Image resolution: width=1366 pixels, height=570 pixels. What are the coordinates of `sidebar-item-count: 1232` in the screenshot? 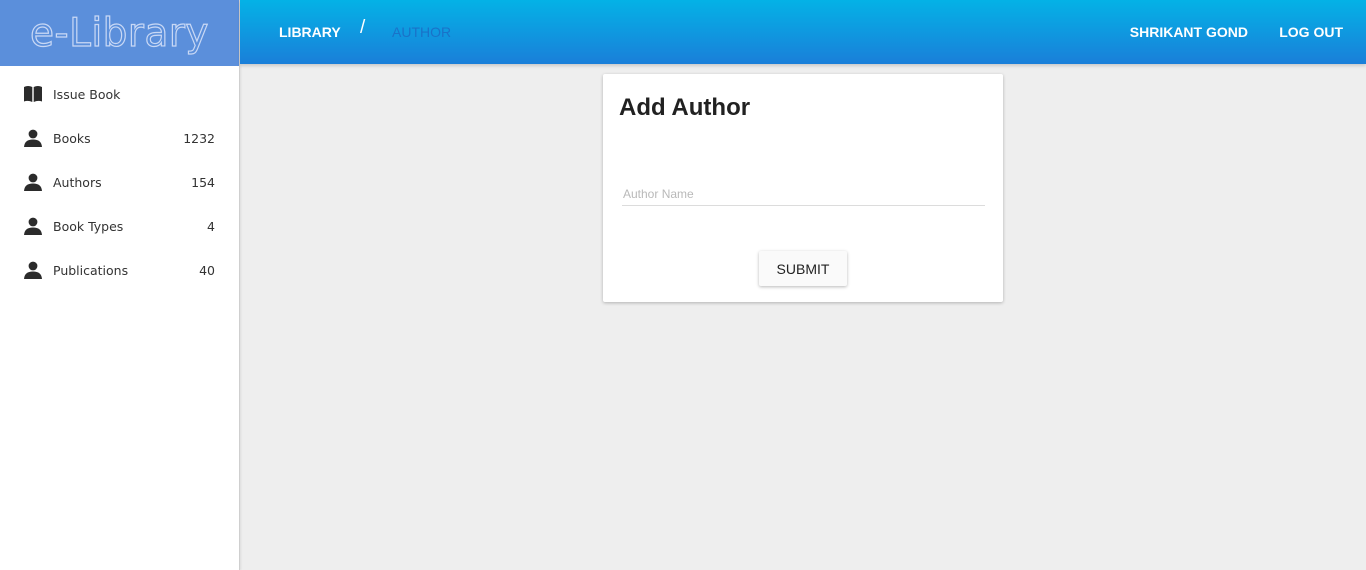 It's located at (199, 138).